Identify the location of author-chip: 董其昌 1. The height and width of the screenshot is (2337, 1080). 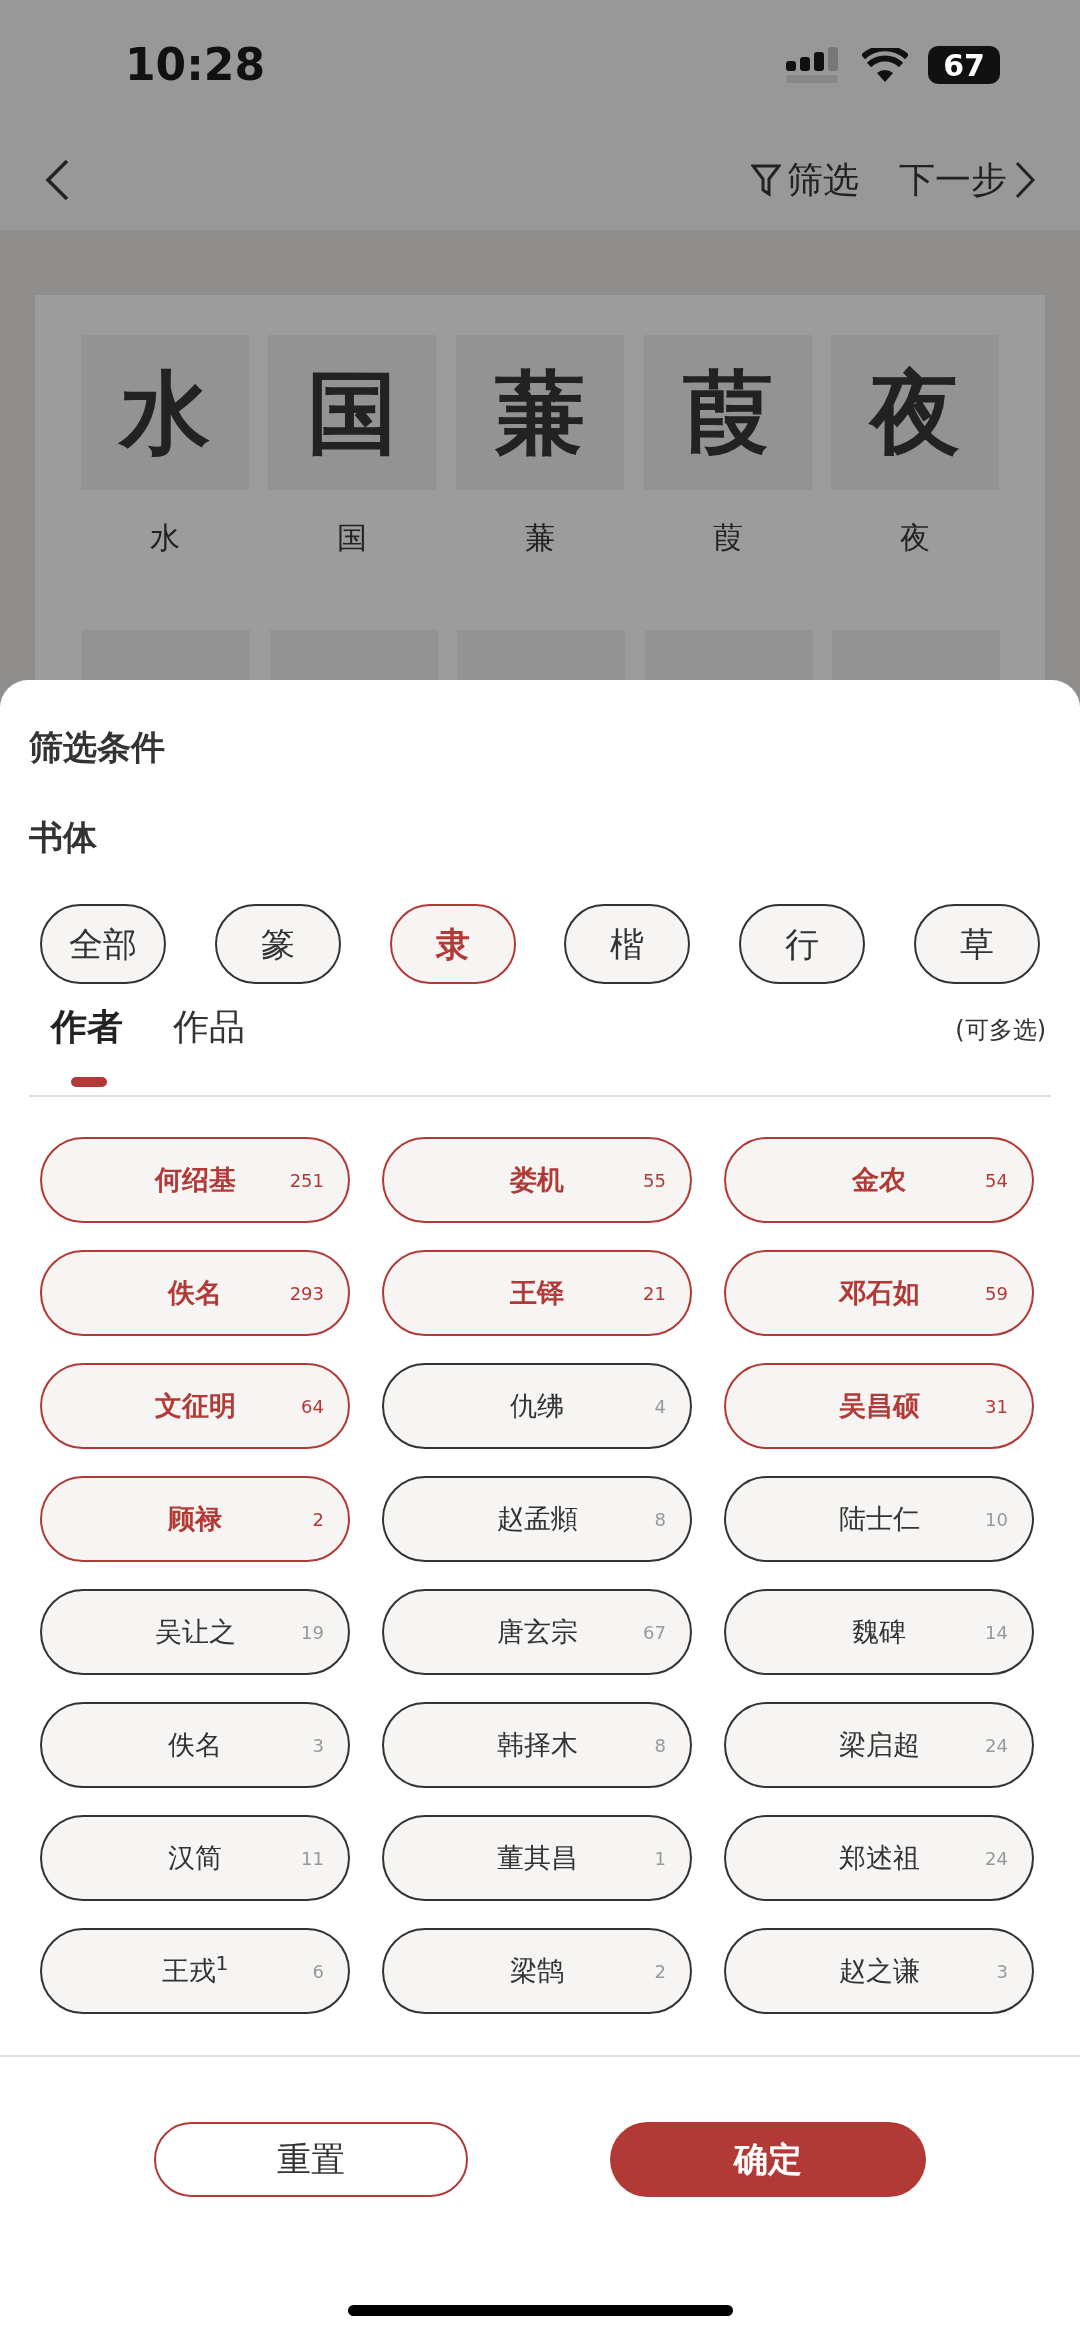
(537, 1858).